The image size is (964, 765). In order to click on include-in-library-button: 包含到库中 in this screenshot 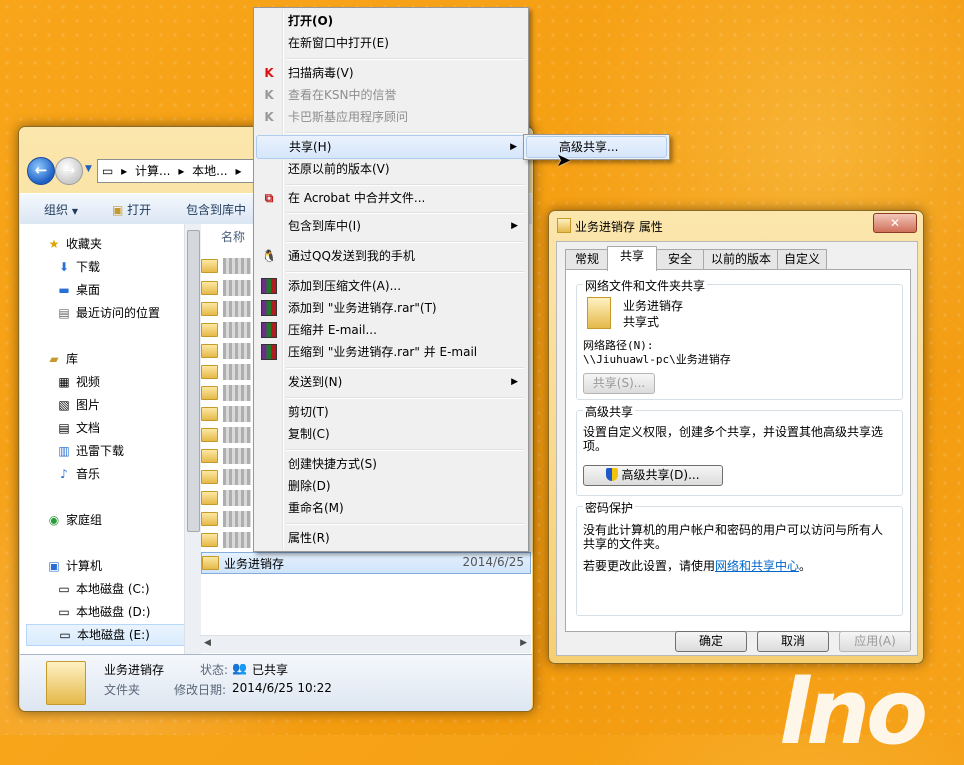, I will do `click(216, 209)`.